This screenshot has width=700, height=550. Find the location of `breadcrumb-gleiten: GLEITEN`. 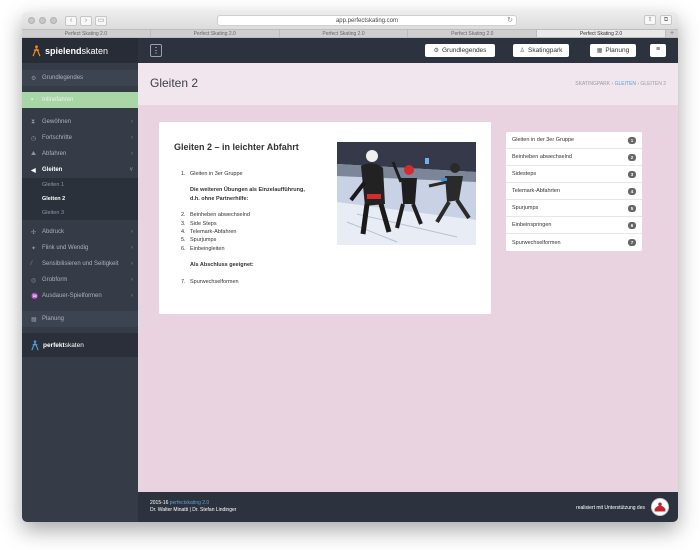

breadcrumb-gleiten: GLEITEN is located at coordinates (625, 84).